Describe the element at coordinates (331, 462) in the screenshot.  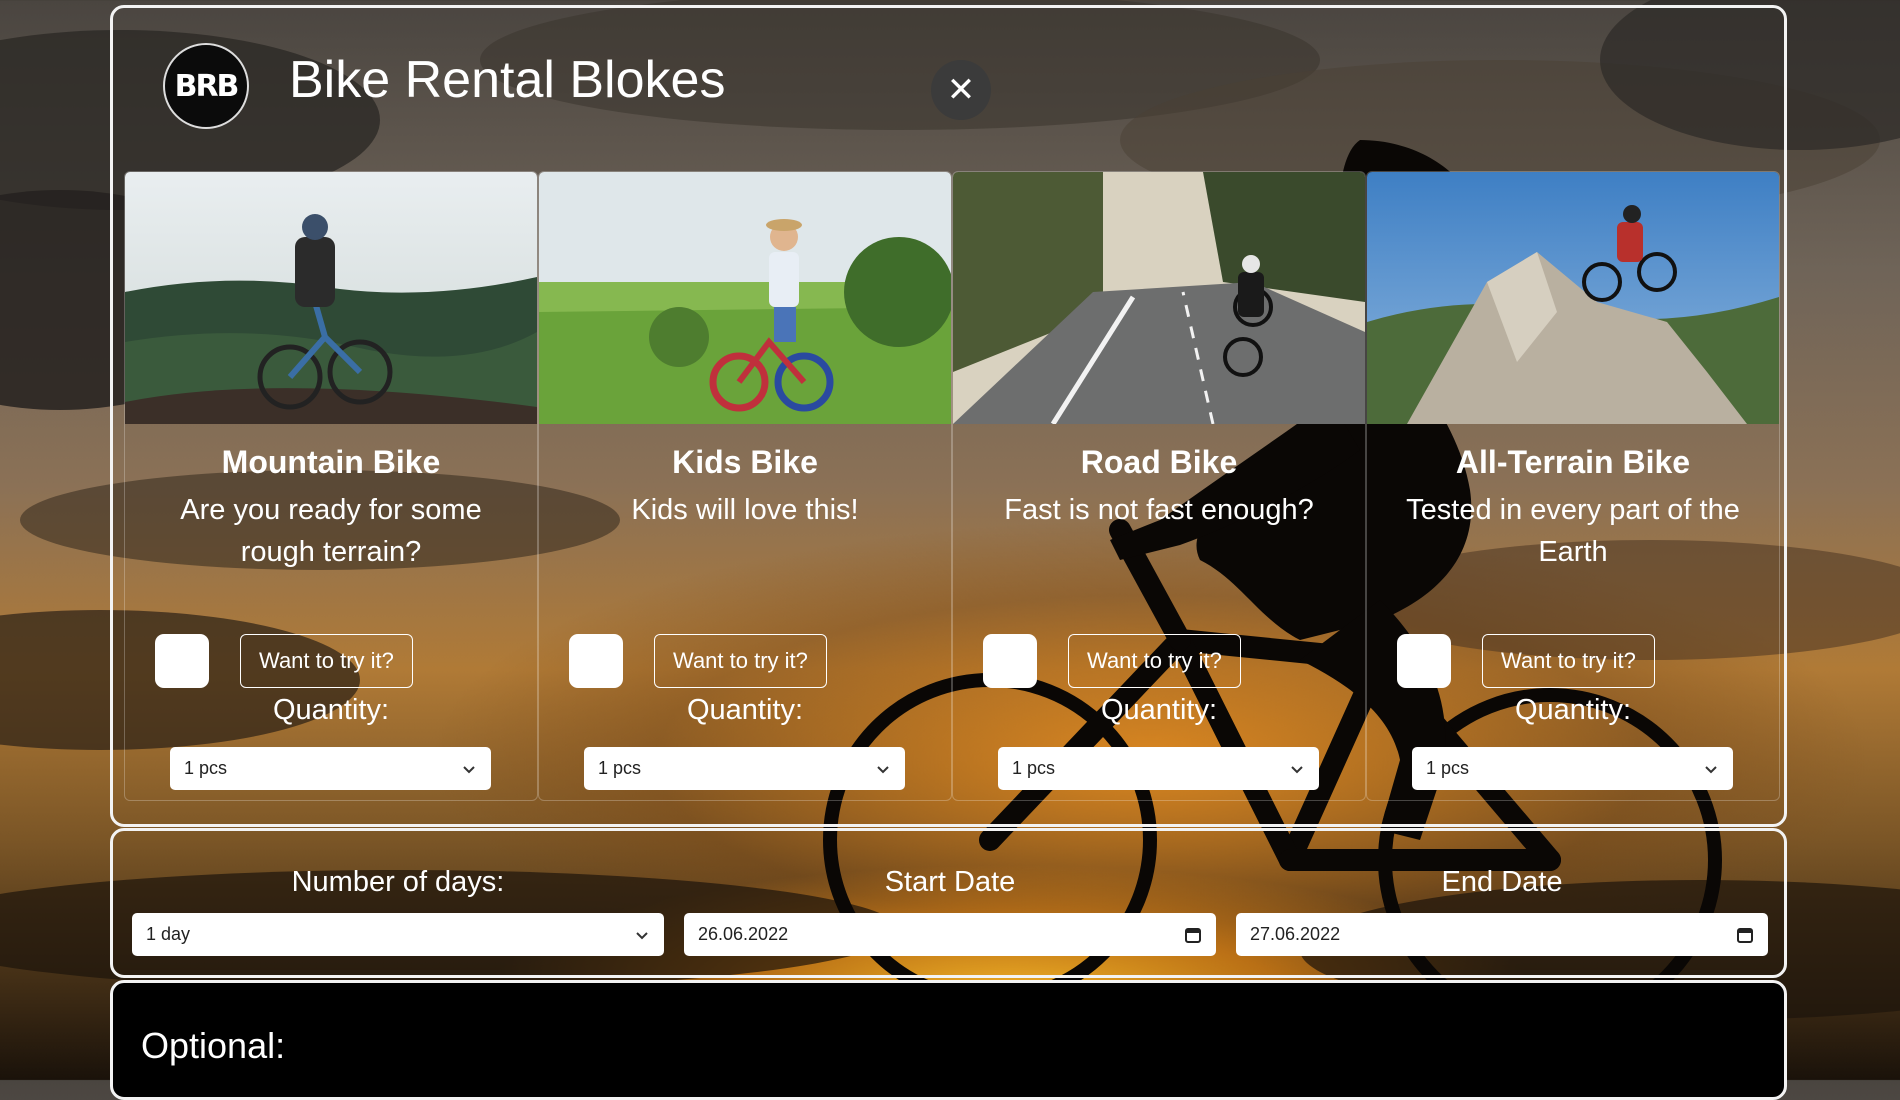
I see `bike-title: Mountain Bike` at that location.